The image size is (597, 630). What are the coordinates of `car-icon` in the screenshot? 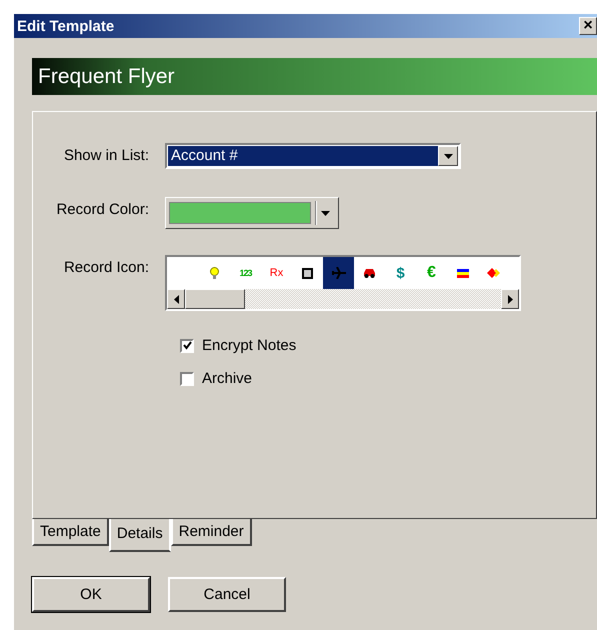 It's located at (369, 273).